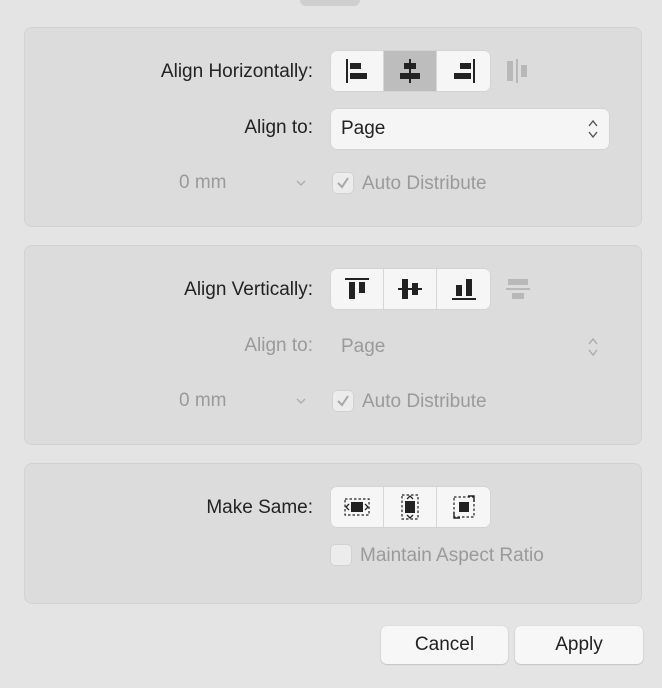 This screenshot has width=662, height=688. I want to click on align-bottom-icon, so click(463, 289).